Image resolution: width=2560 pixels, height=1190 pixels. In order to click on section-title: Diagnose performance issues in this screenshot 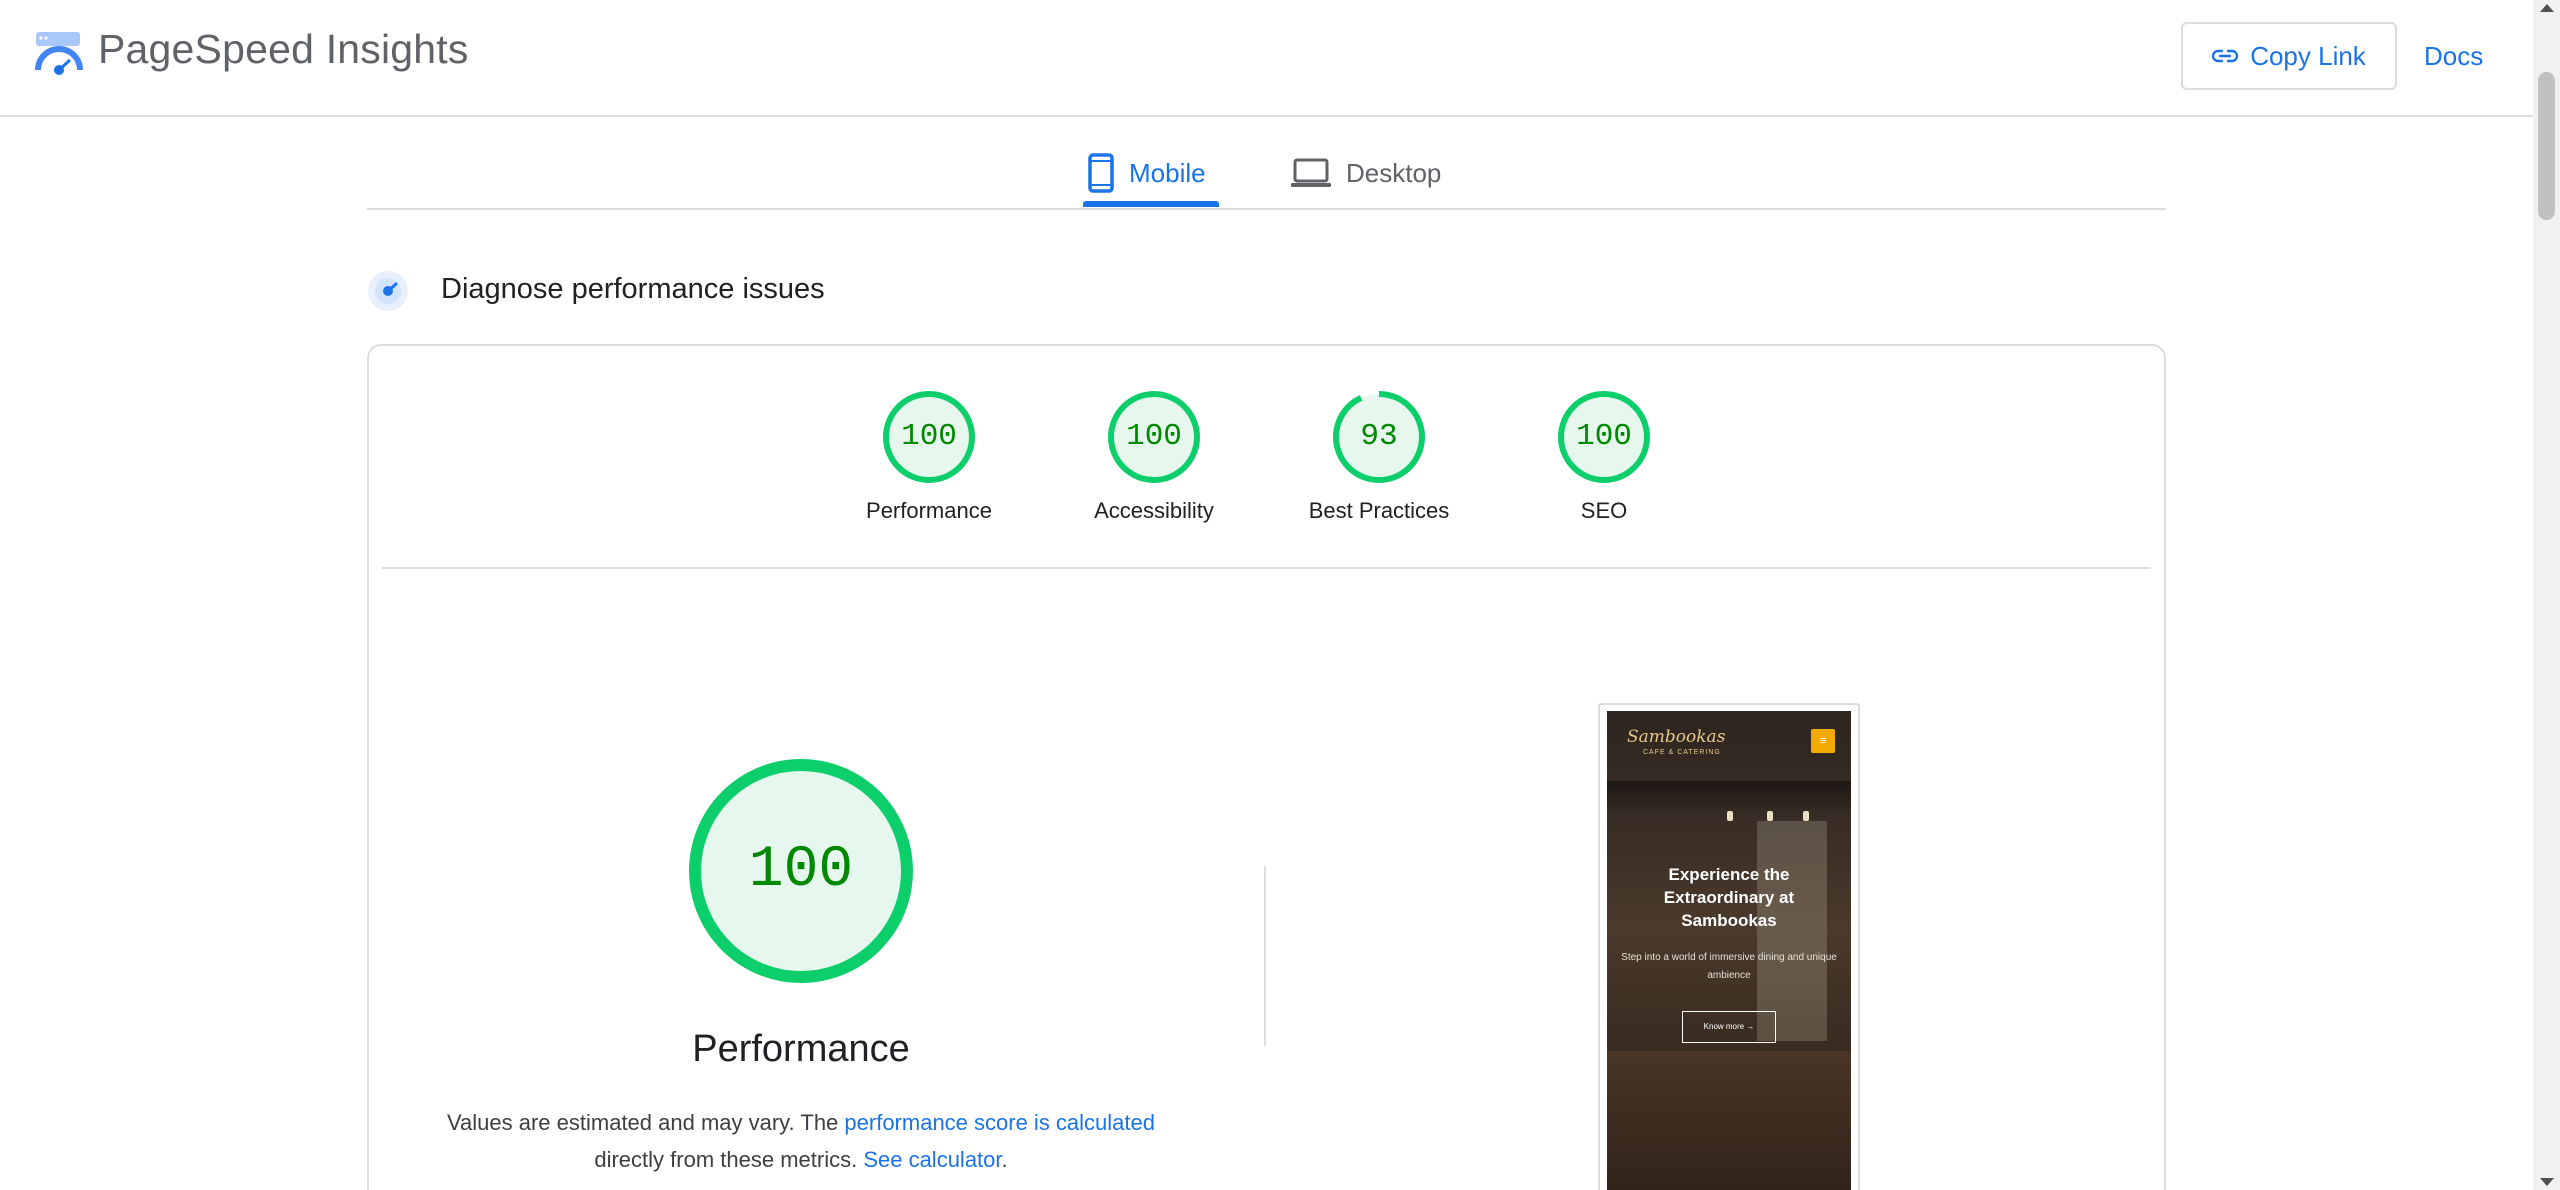, I will do `click(633, 289)`.